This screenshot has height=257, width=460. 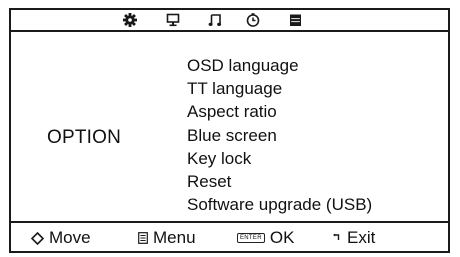 I want to click on exit-label: Exit, so click(x=361, y=237).